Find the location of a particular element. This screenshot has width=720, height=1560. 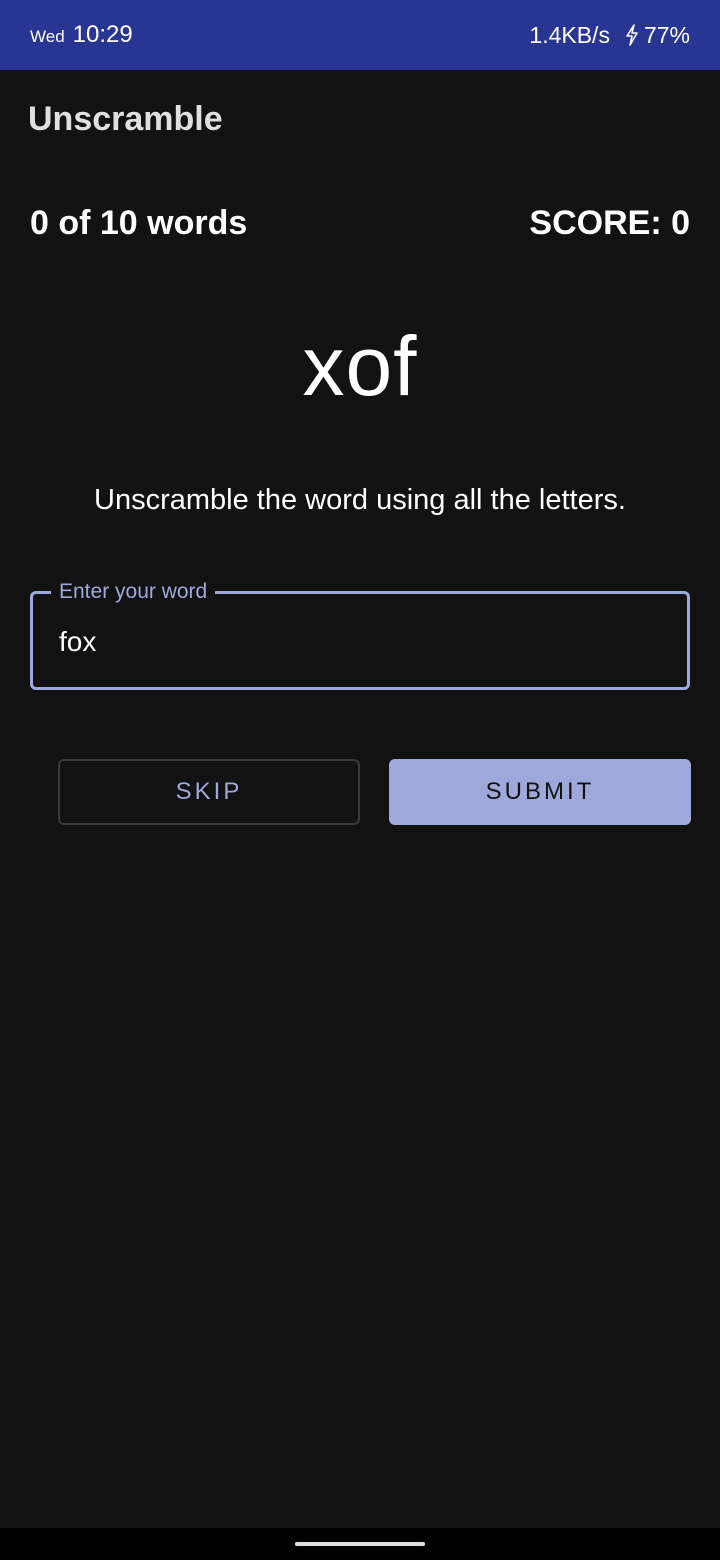

progress-row: 0 of 10 words SCORE: 0 is located at coordinates (360, 223).